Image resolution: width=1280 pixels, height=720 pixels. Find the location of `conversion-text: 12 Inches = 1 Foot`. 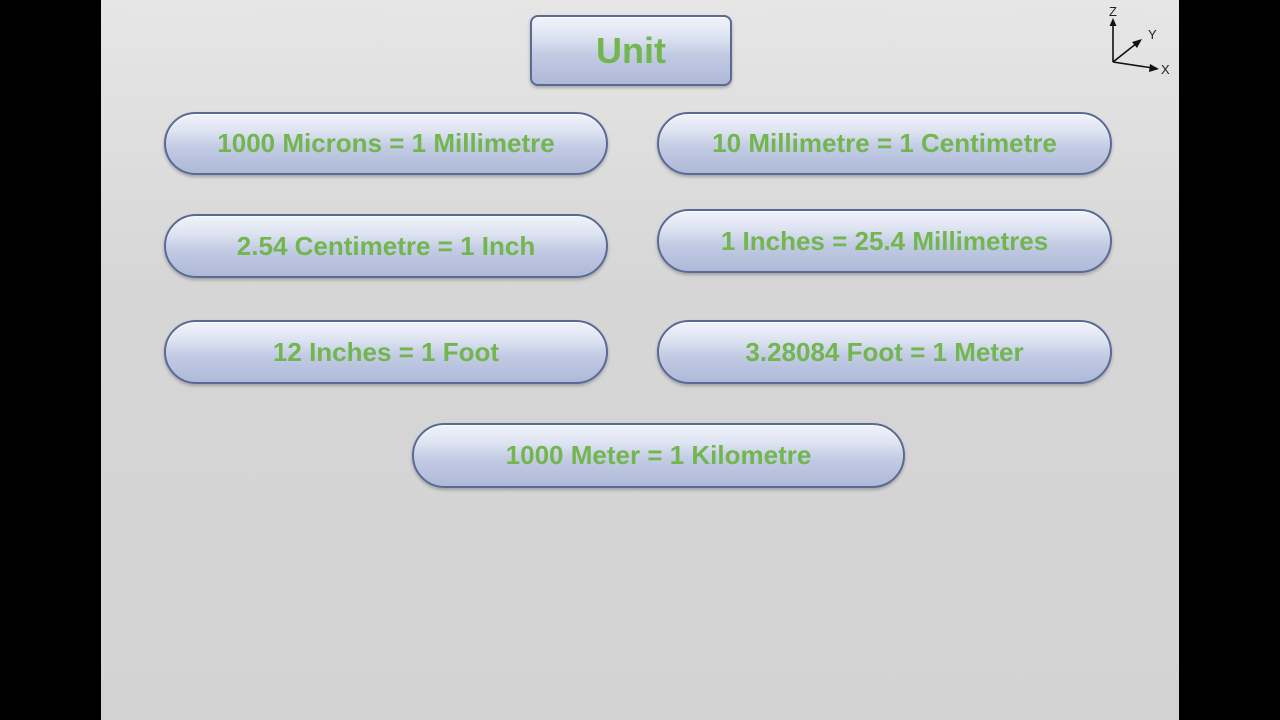

conversion-text: 12 Inches = 1 Foot is located at coordinates (386, 351).